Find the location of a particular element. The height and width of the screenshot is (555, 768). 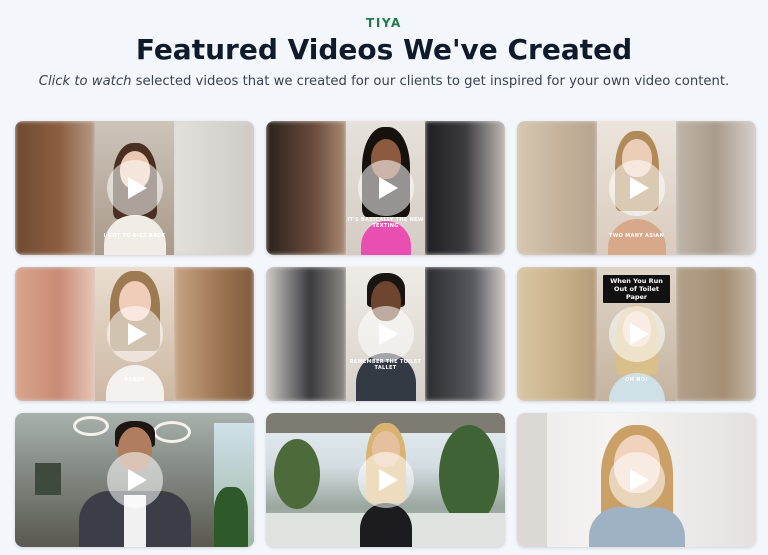

thumbnail-curtain is located at coordinates (532, 480).